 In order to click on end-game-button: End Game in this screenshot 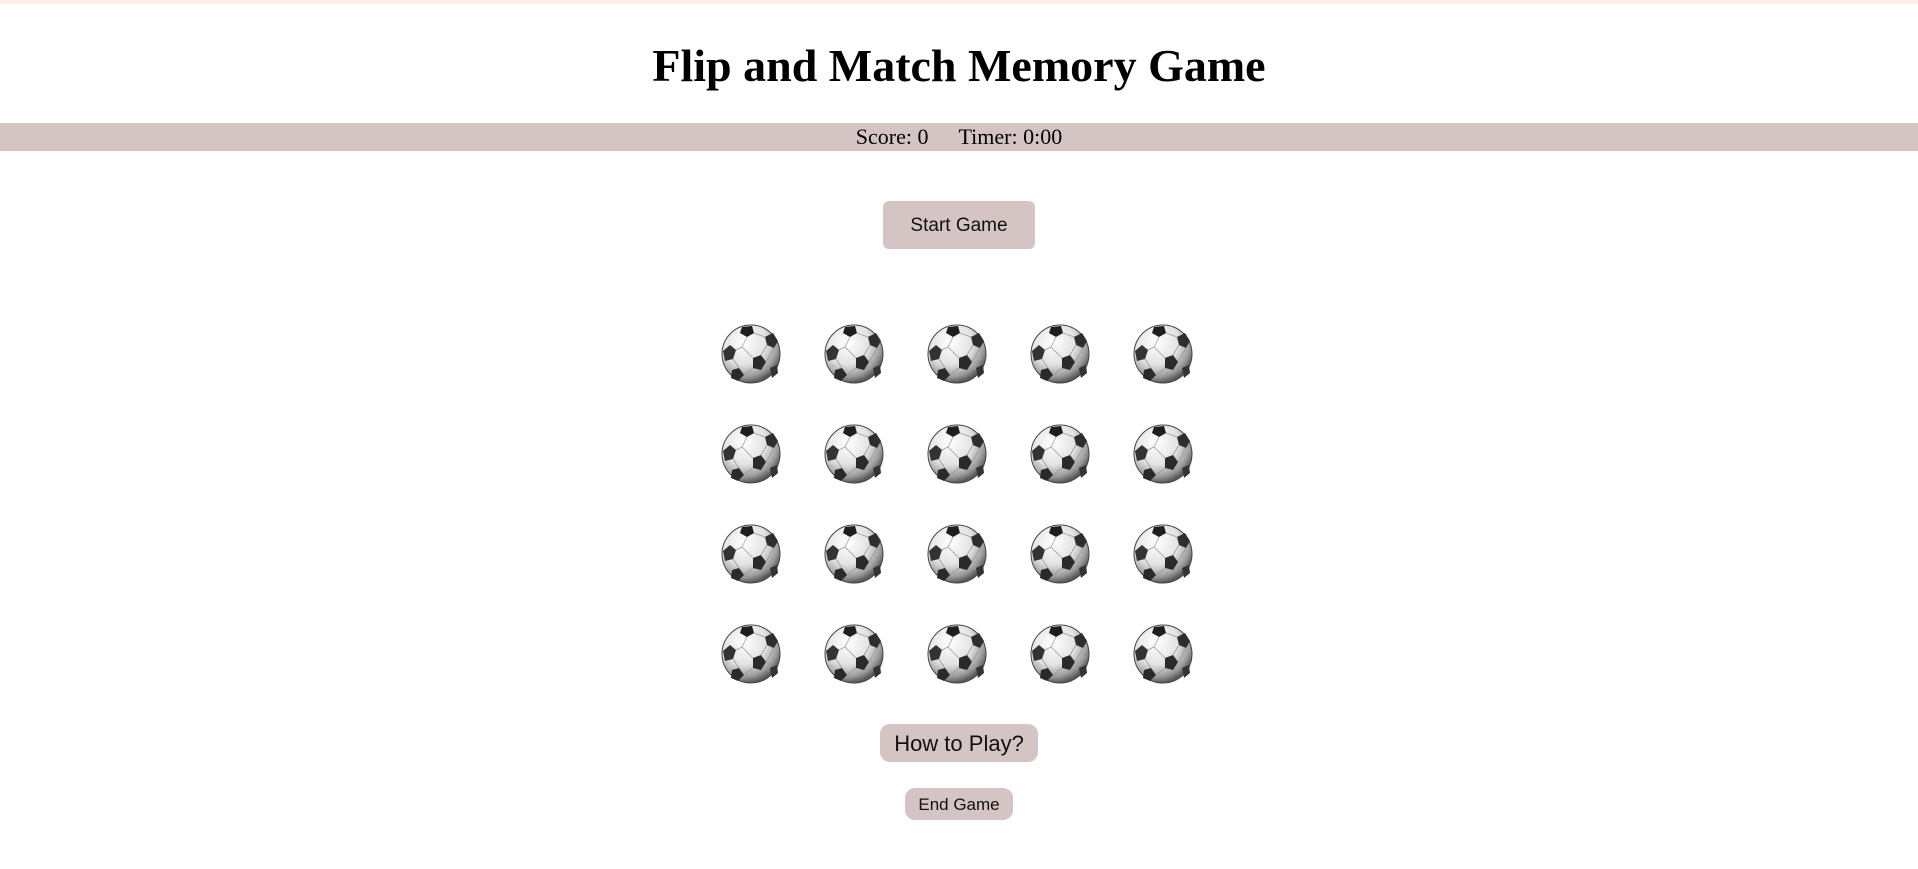, I will do `click(959, 804)`.